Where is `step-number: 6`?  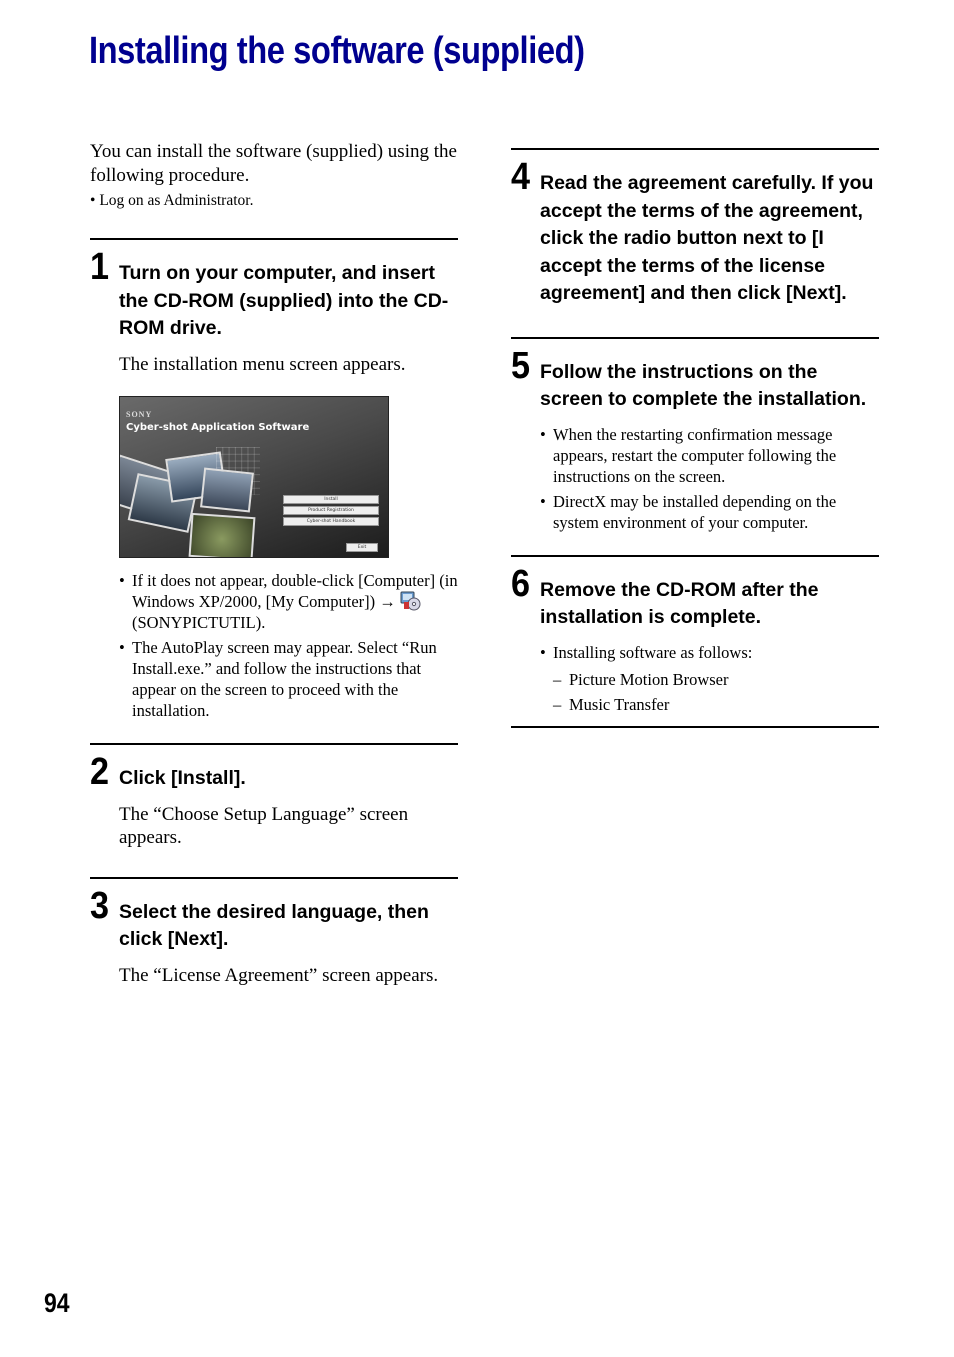
step-number: 6 is located at coordinates (521, 583).